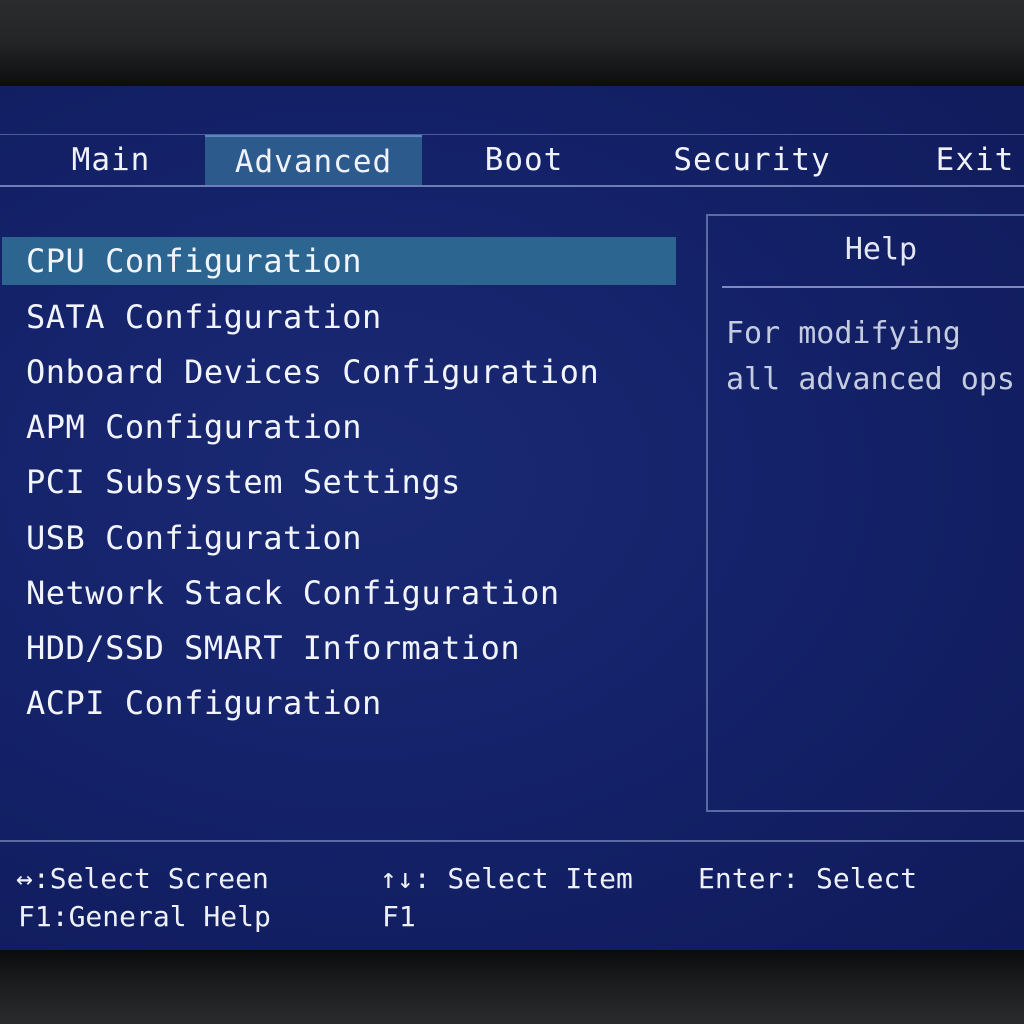 Image resolution: width=1024 pixels, height=1024 pixels. What do you see at coordinates (850, 878) in the screenshot?
I see `enter-label: : Select` at bounding box center [850, 878].